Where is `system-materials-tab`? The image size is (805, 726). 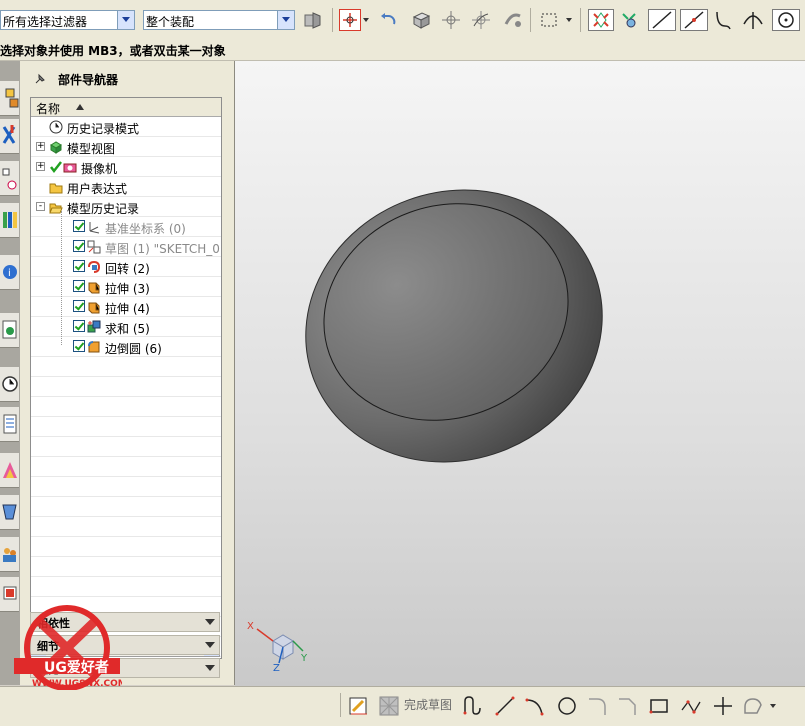 system-materials-tab is located at coordinates (9, 424).